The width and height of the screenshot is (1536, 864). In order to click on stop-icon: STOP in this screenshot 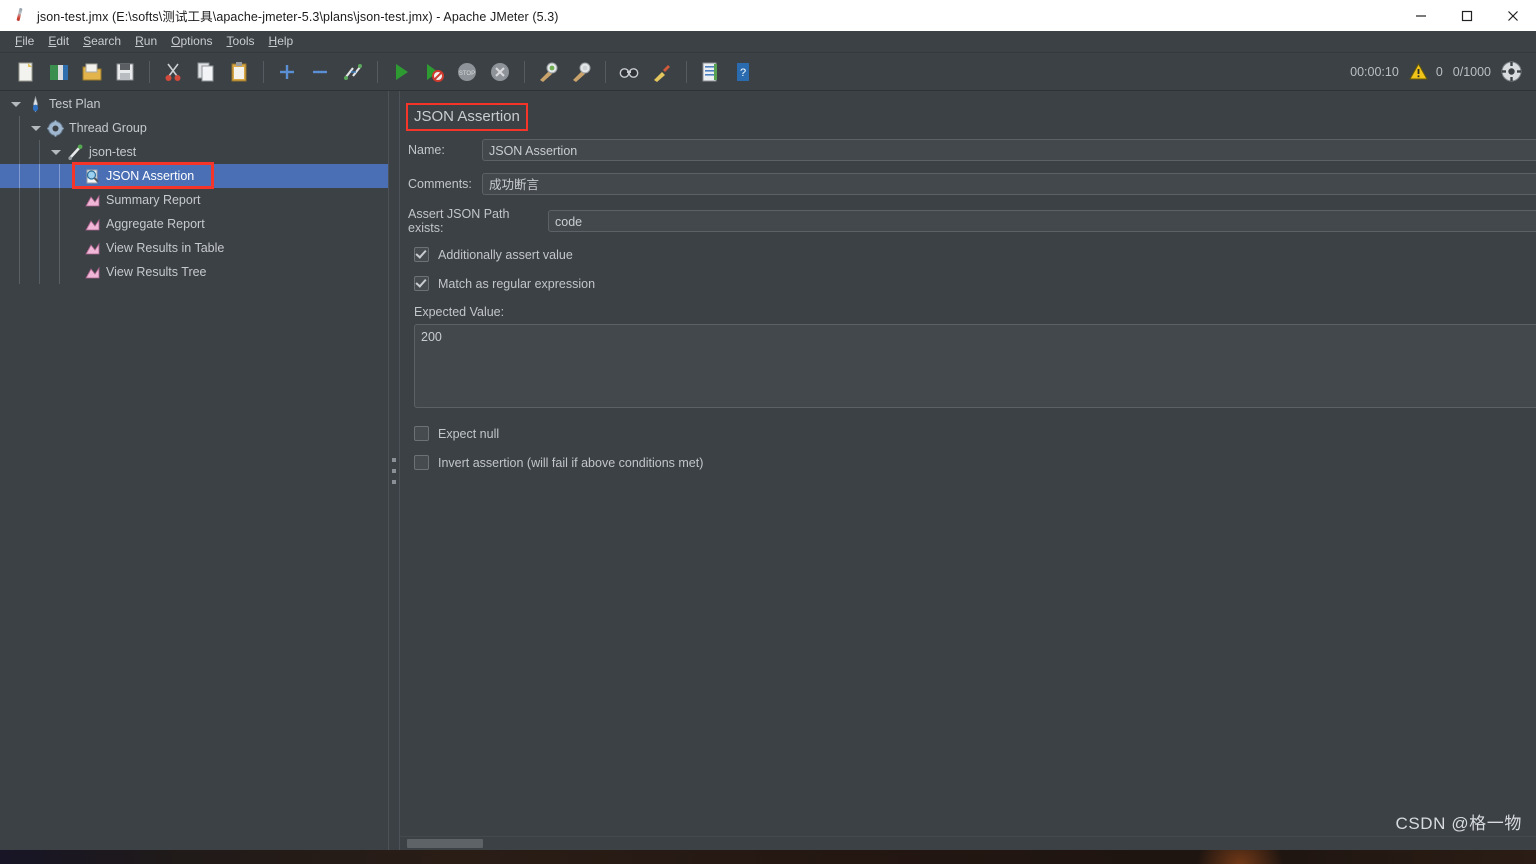, I will do `click(466, 71)`.